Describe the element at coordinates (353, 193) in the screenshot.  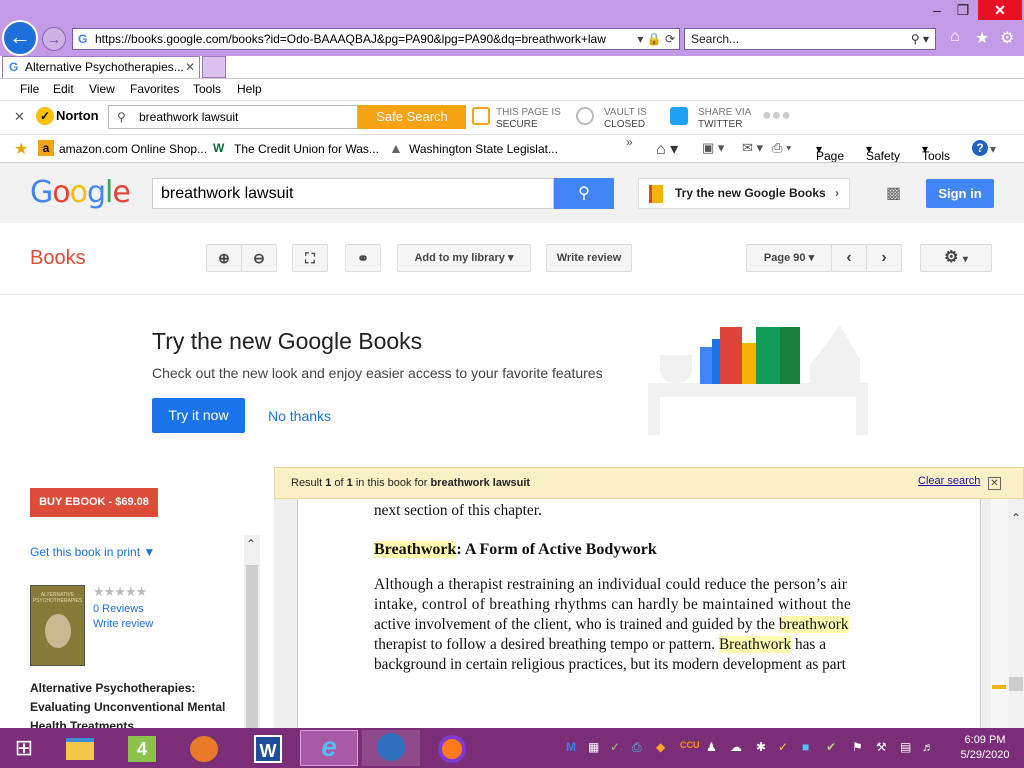
I see `google-search-input: breathwork lawsuit` at that location.